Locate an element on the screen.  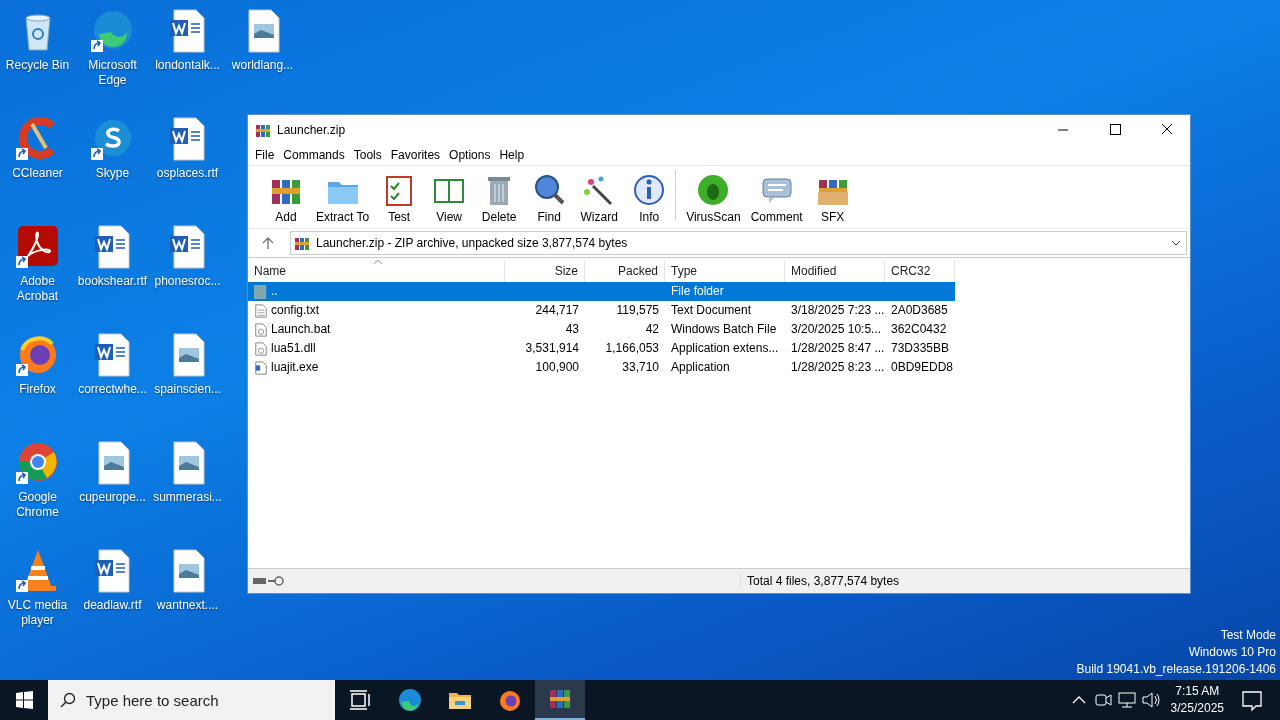
window-title: Launcher.zip is located at coordinates (311, 130).